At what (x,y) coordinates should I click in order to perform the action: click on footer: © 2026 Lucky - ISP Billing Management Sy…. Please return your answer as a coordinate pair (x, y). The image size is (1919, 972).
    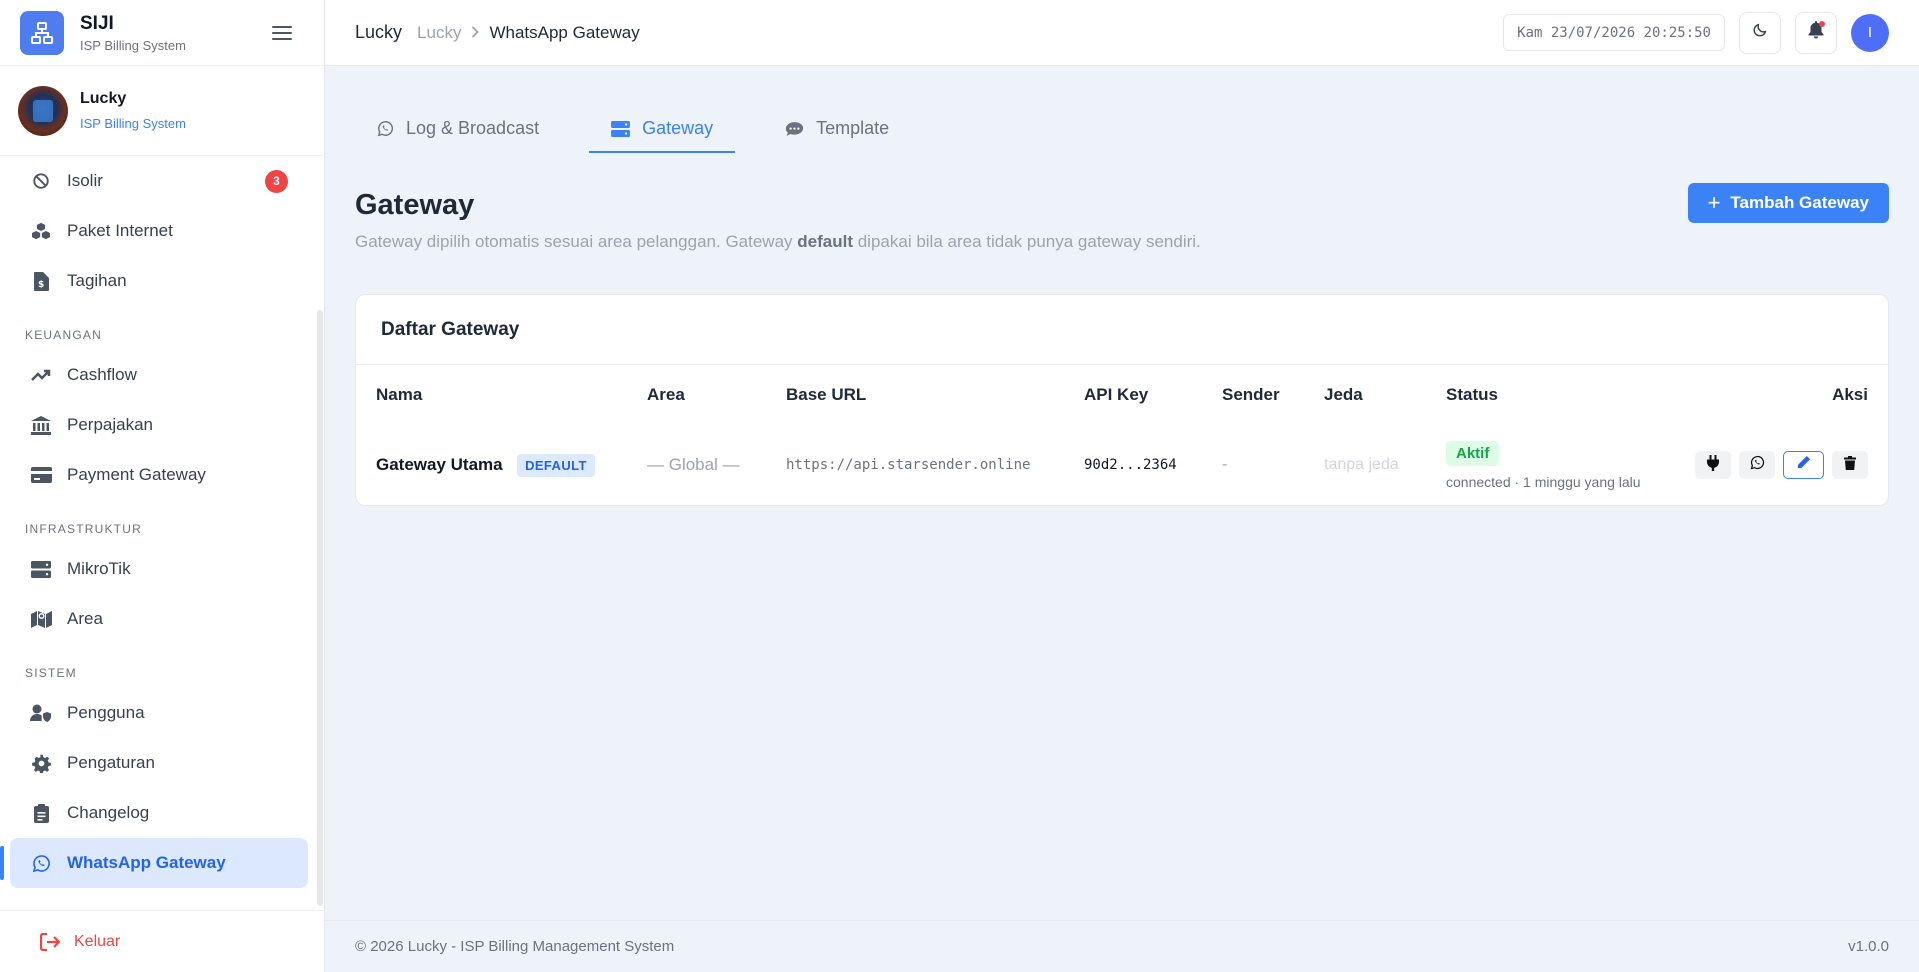
    Looking at the image, I should click on (1122, 946).